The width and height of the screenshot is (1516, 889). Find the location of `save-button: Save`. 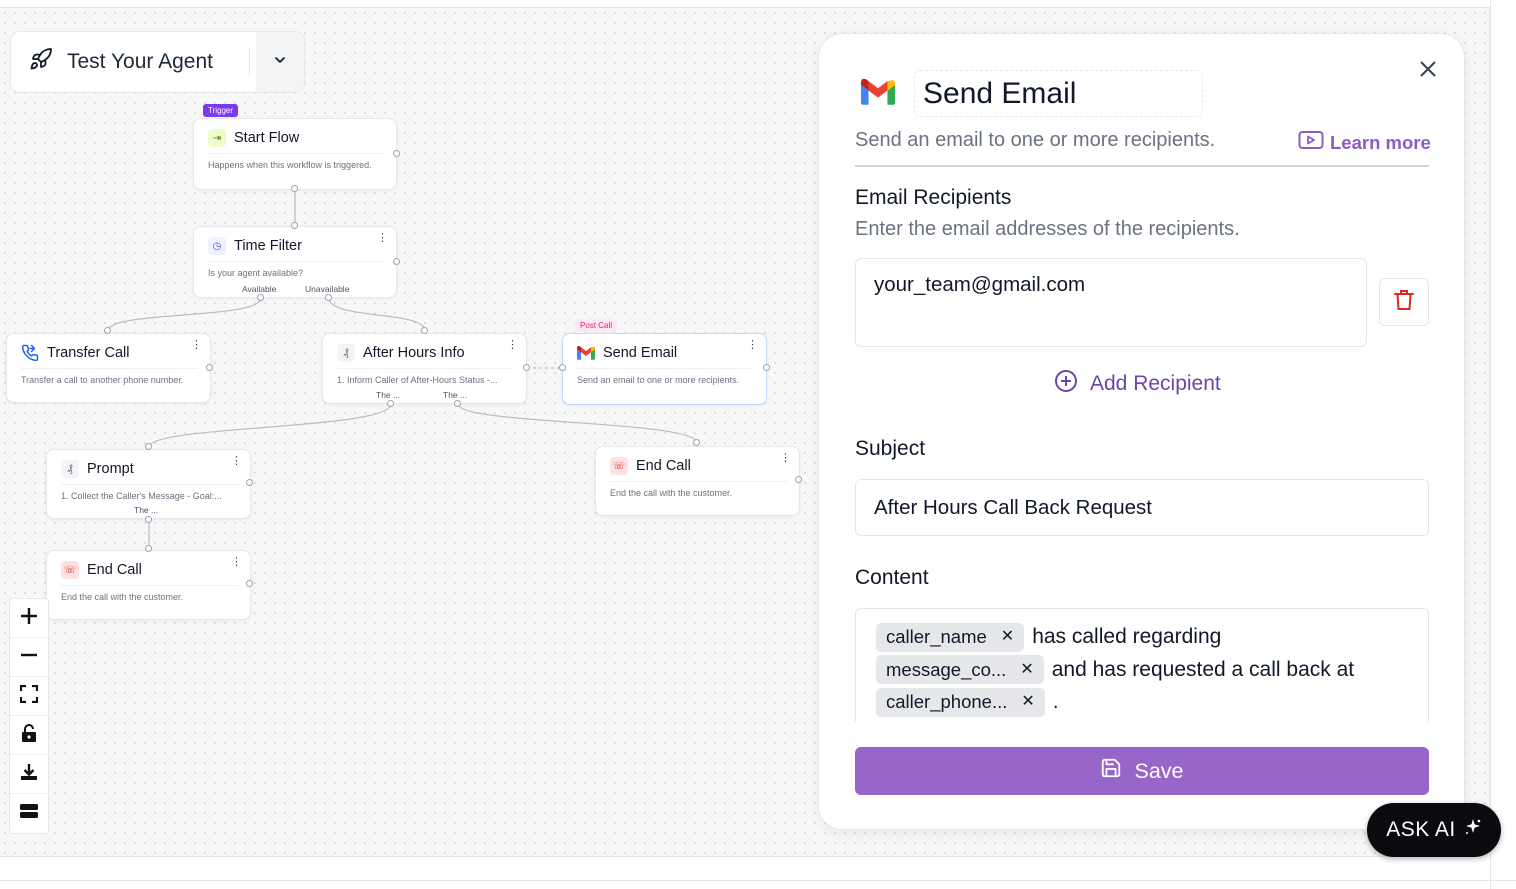

save-button: Save is located at coordinates (1142, 771).